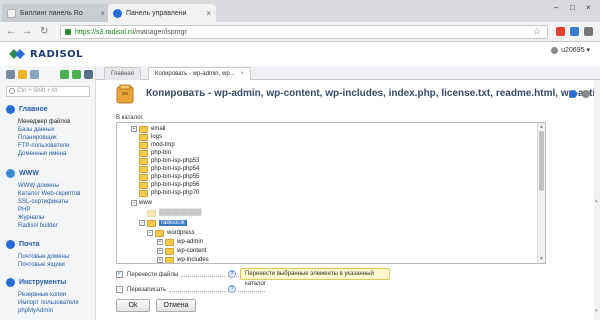 The height and width of the screenshot is (320, 600). I want to click on main-tabs: Главная Копировать - wp-admin, wp... ×, so click(348, 73).